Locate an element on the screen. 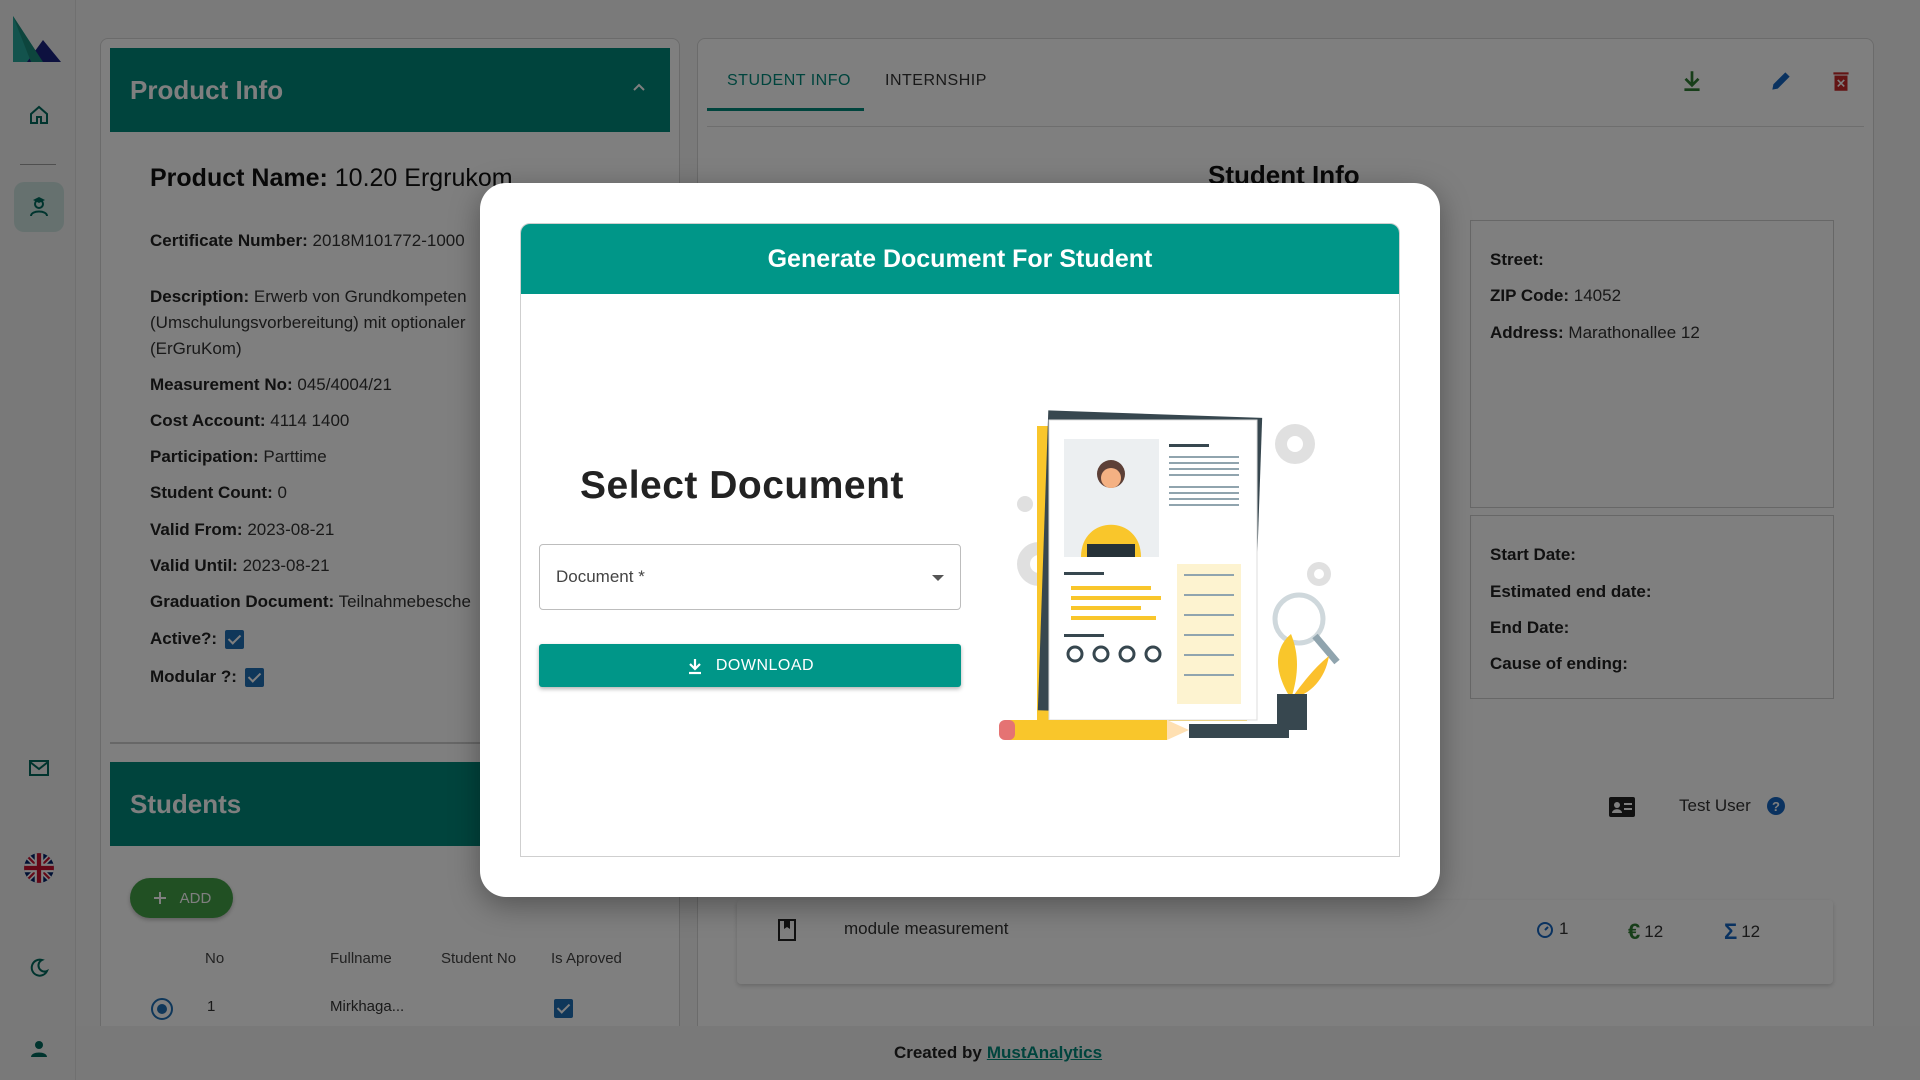 This screenshot has width=1920, height=1080. download-button: DOWNLOAD is located at coordinates (750, 665).